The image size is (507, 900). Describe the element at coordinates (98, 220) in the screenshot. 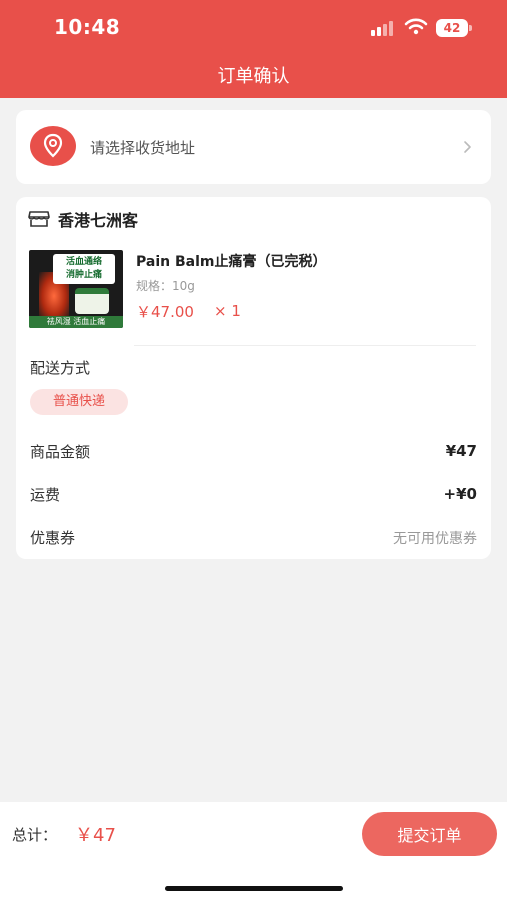

I see `store-name: 香港七洲客` at that location.